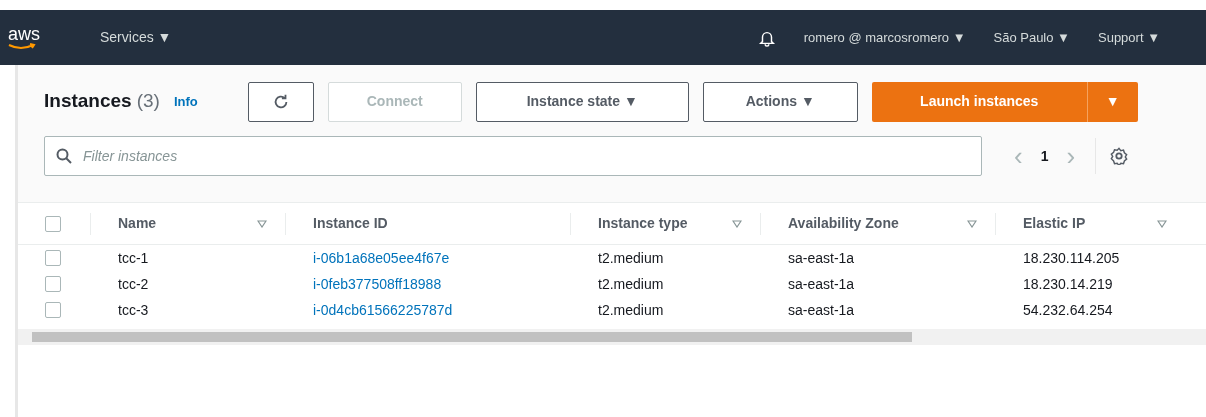 The width and height of the screenshot is (1206, 417). Describe the element at coordinates (381, 257) in the screenshot. I see `instance-id-link: i-06b1a68e05ee4f67e` at that location.